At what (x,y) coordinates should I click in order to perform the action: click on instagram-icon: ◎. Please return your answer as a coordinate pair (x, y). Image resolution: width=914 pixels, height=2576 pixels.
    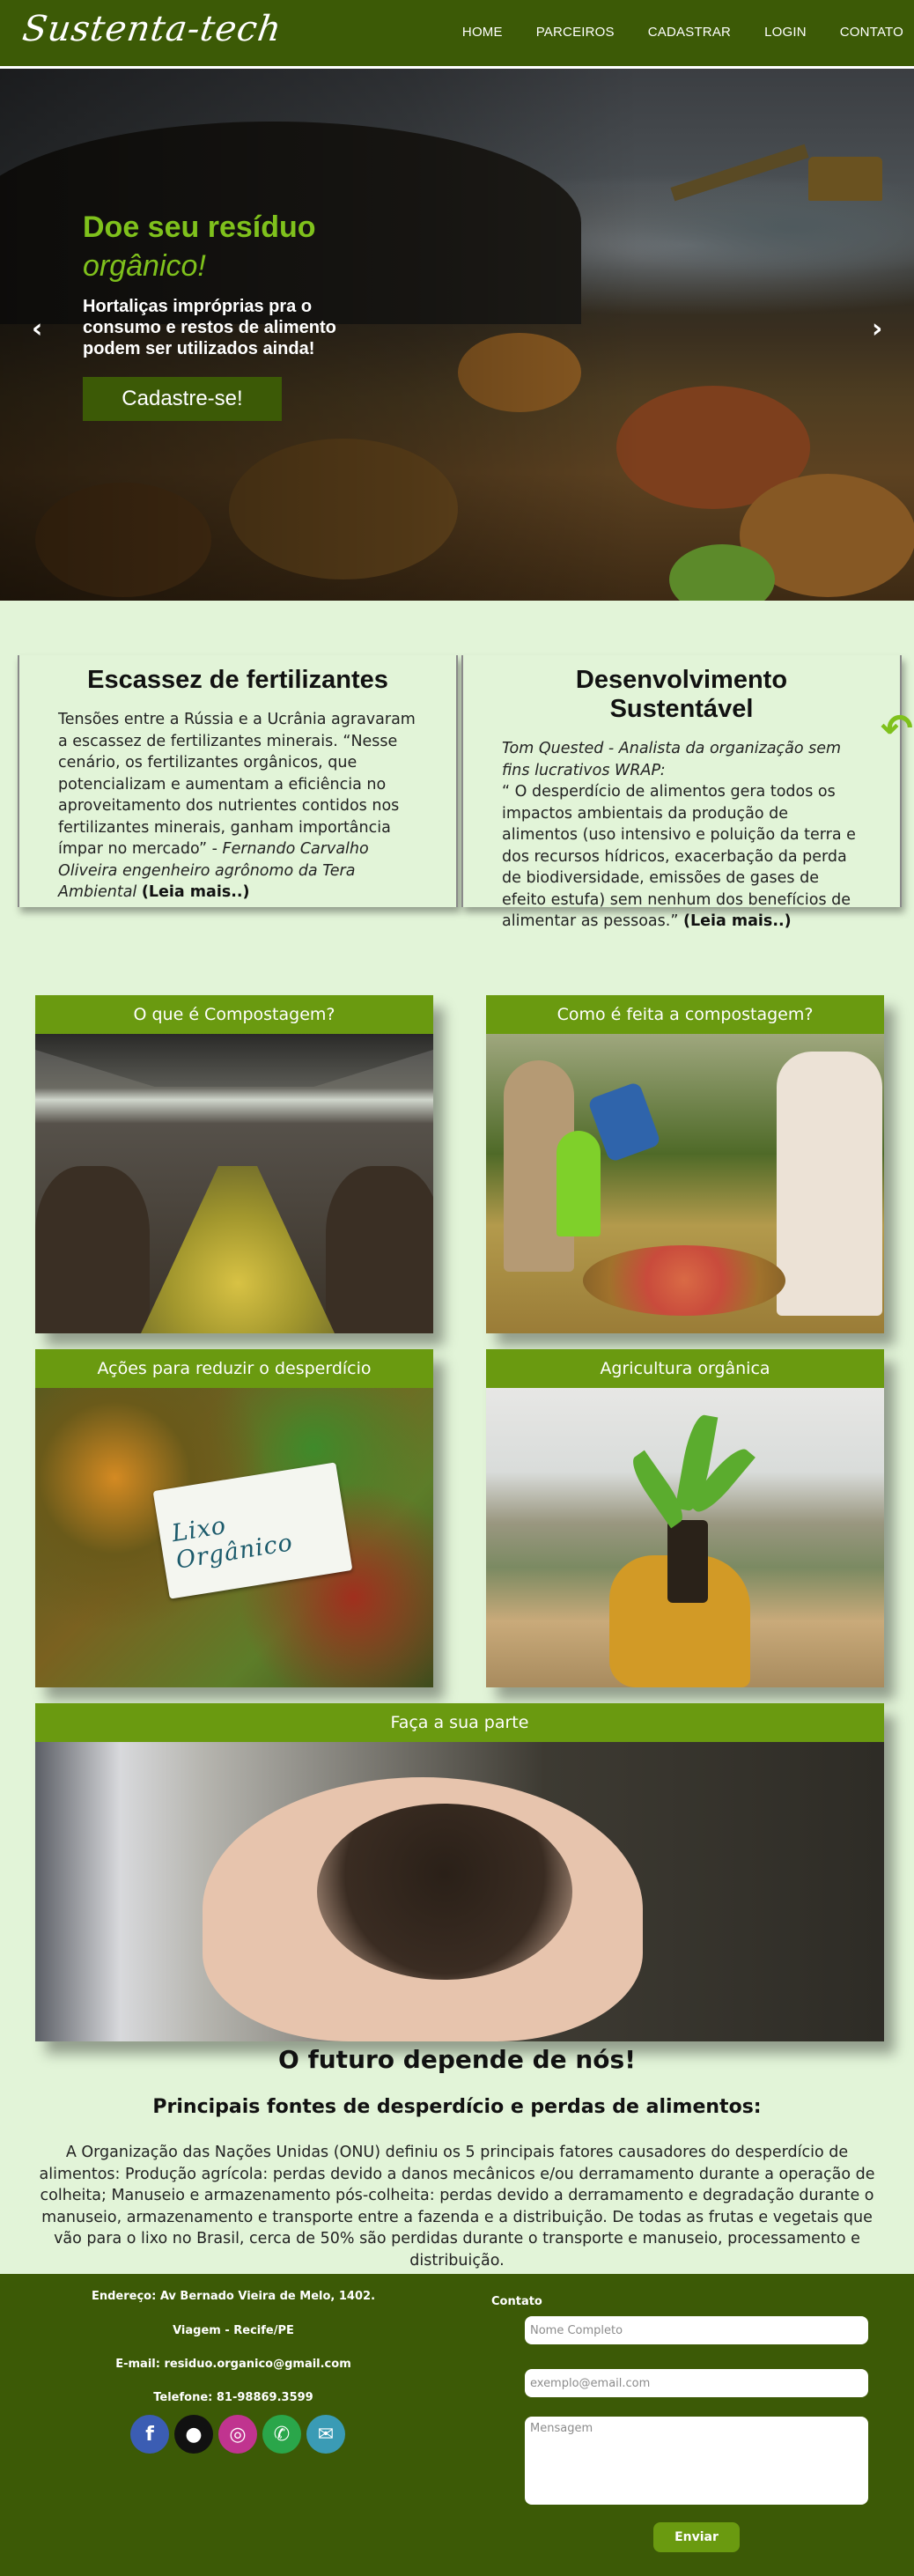
    Looking at the image, I should click on (237, 2434).